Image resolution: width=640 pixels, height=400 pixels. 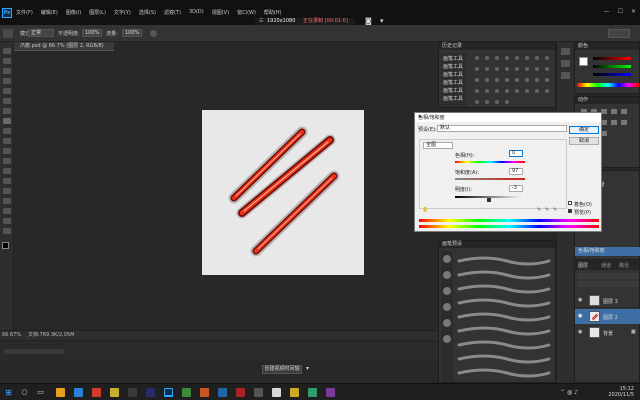 What do you see at coordinates (168, 392) in the screenshot?
I see `photoshop-icon` at bounding box center [168, 392].